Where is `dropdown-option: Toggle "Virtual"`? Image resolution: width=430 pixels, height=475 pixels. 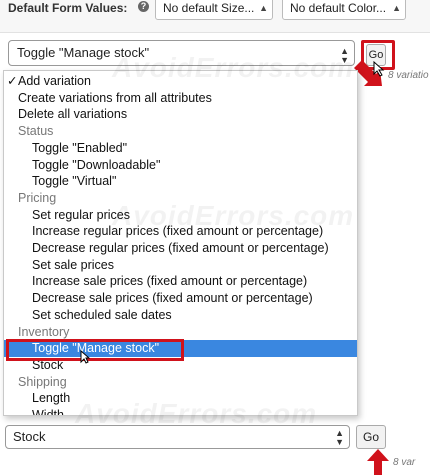
dropdown-option: Toggle "Virtual" is located at coordinates (180, 181).